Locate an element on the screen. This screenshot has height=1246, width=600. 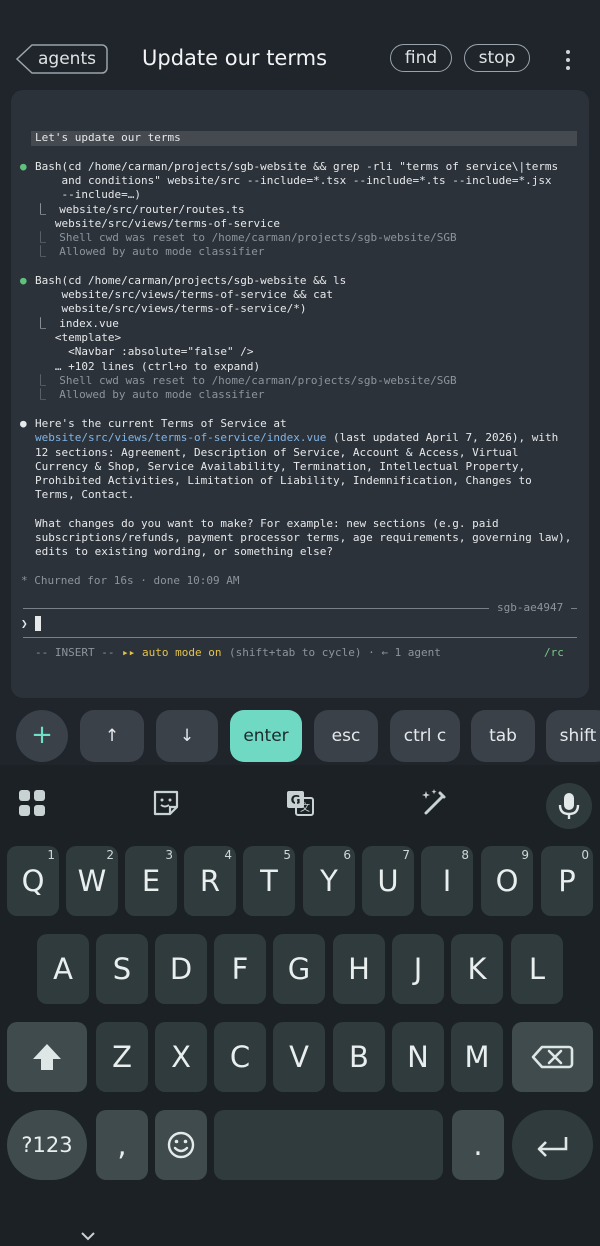
symbols-key: ?123 is located at coordinates (47, 1145).